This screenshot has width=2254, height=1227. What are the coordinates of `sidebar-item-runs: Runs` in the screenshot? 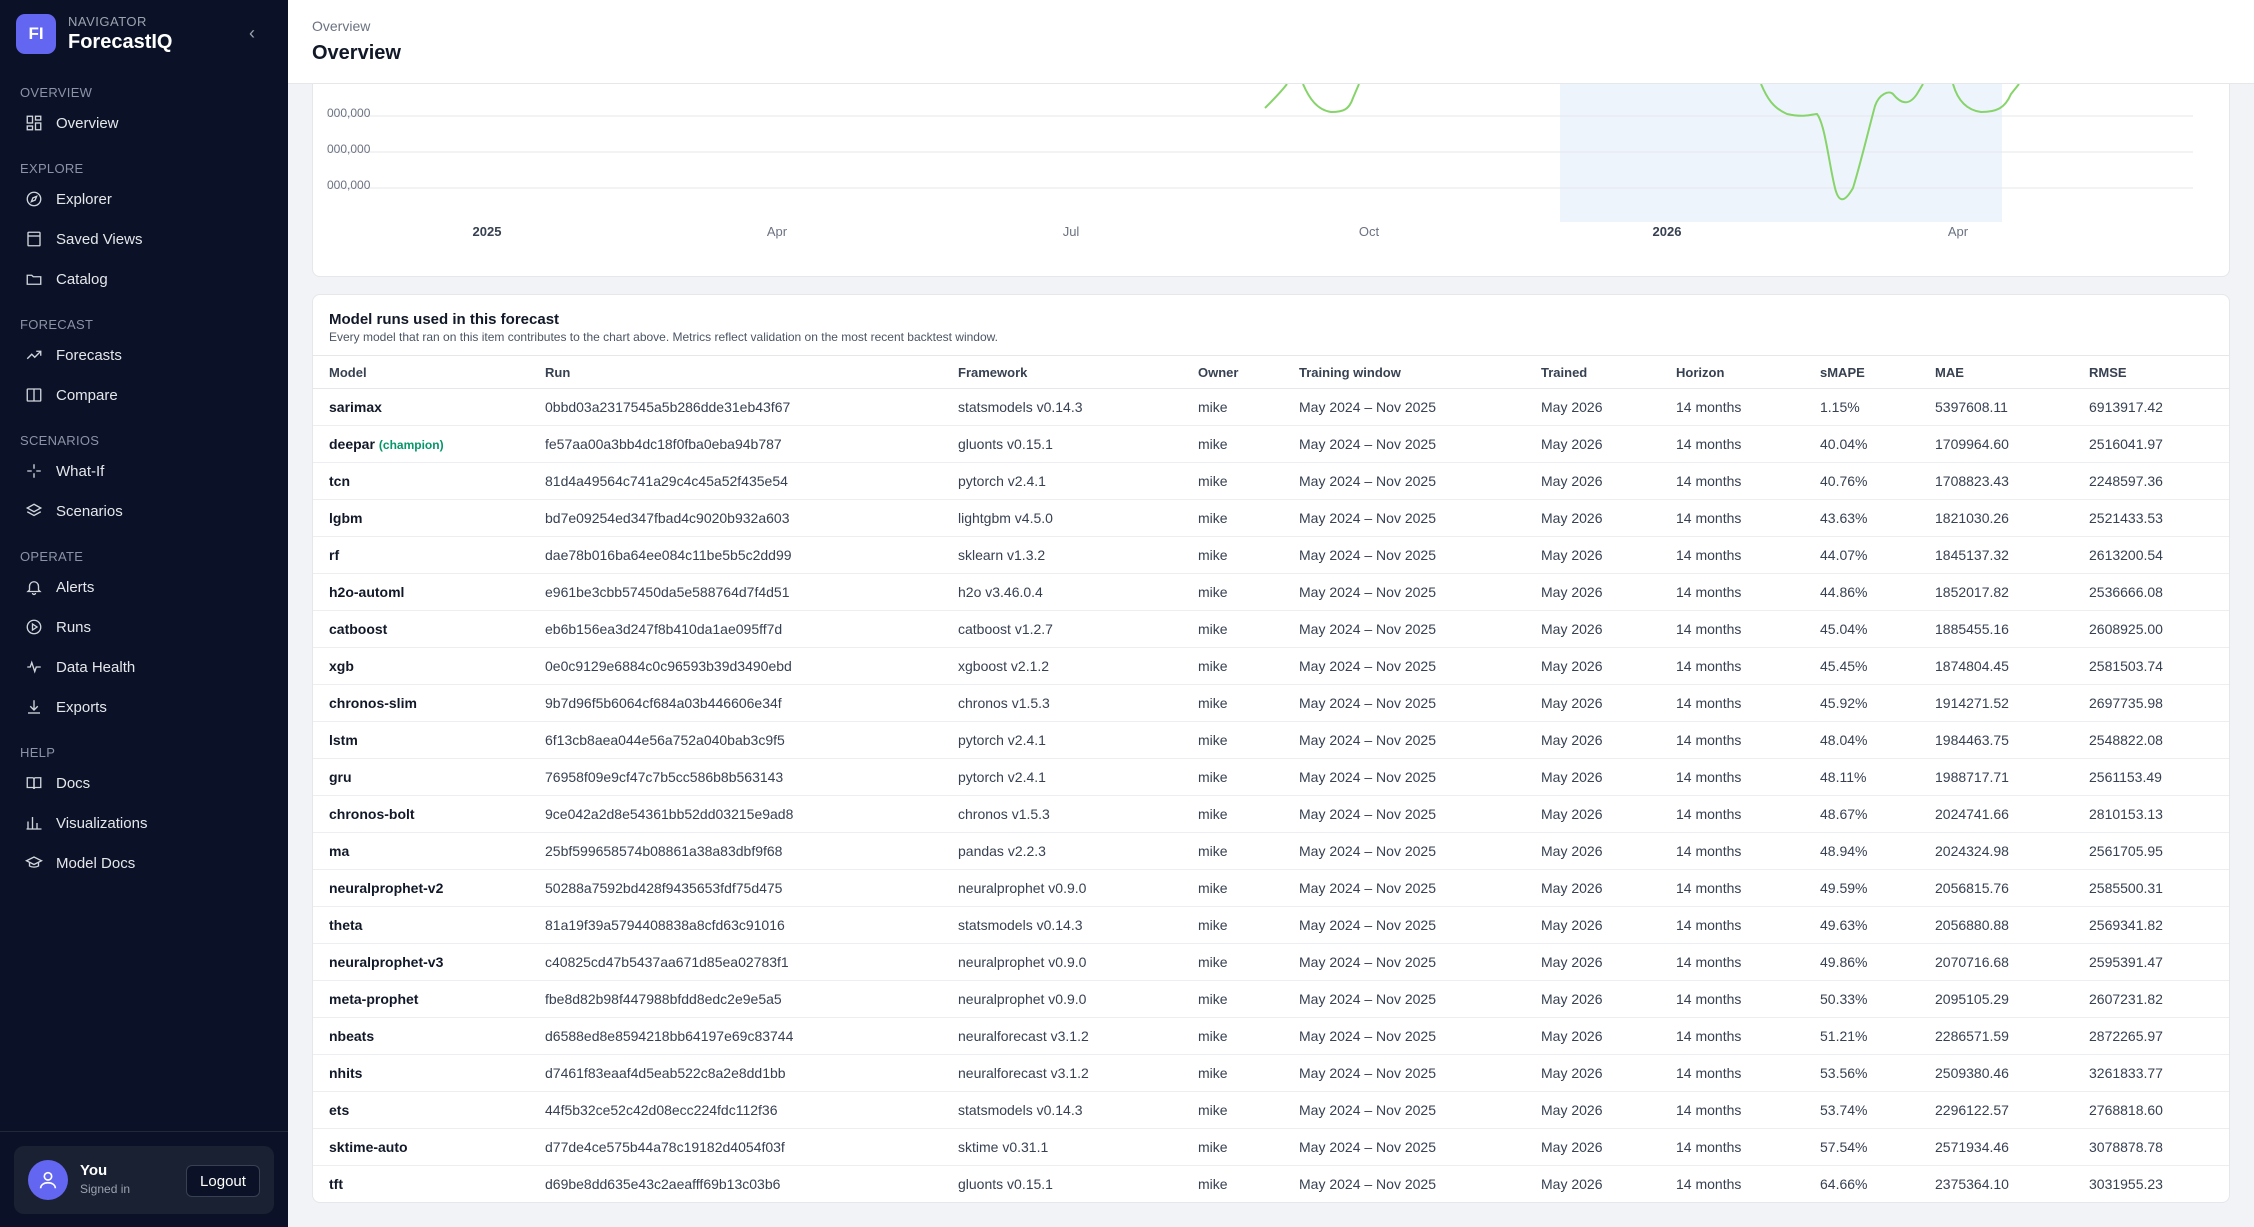 It's located at (144, 627).